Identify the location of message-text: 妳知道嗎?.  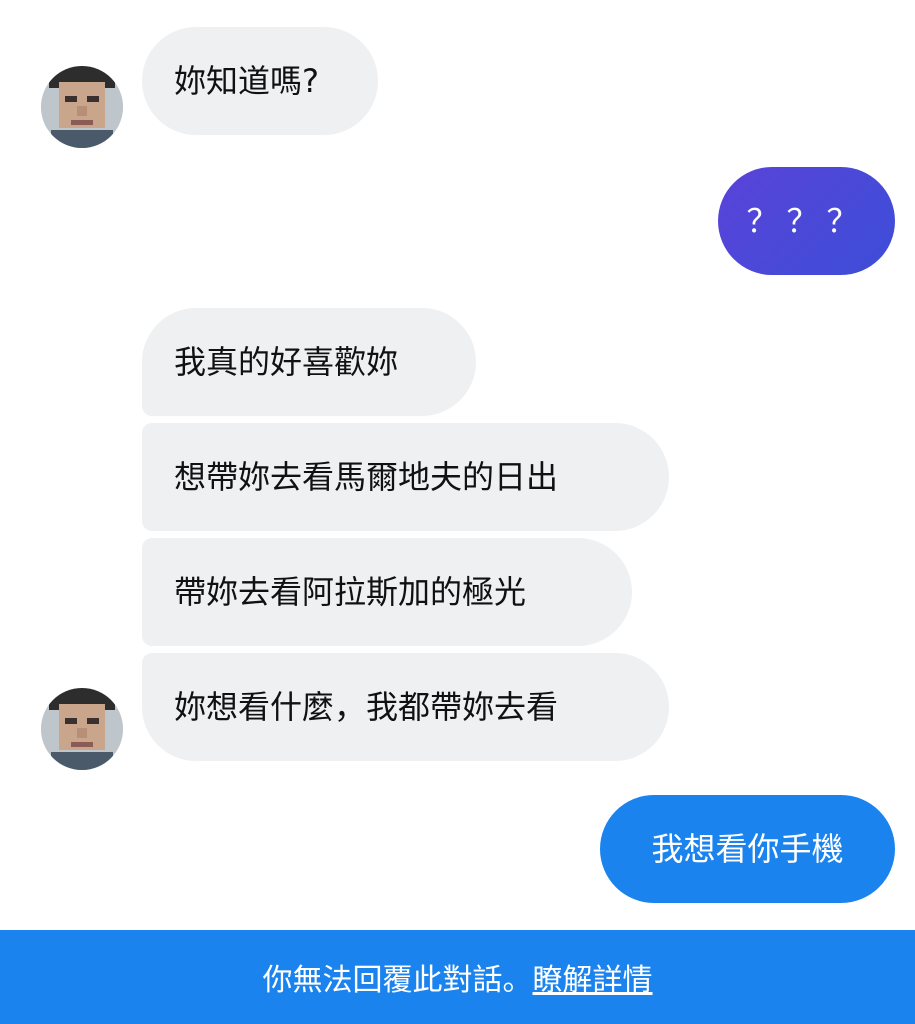
(246, 81).